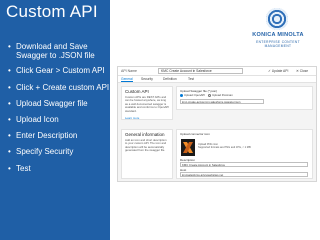 Image resolution: width=320 pixels, height=240 pixels. What do you see at coordinates (191, 79) in the screenshot?
I see `tab-test: Test` at bounding box center [191, 79].